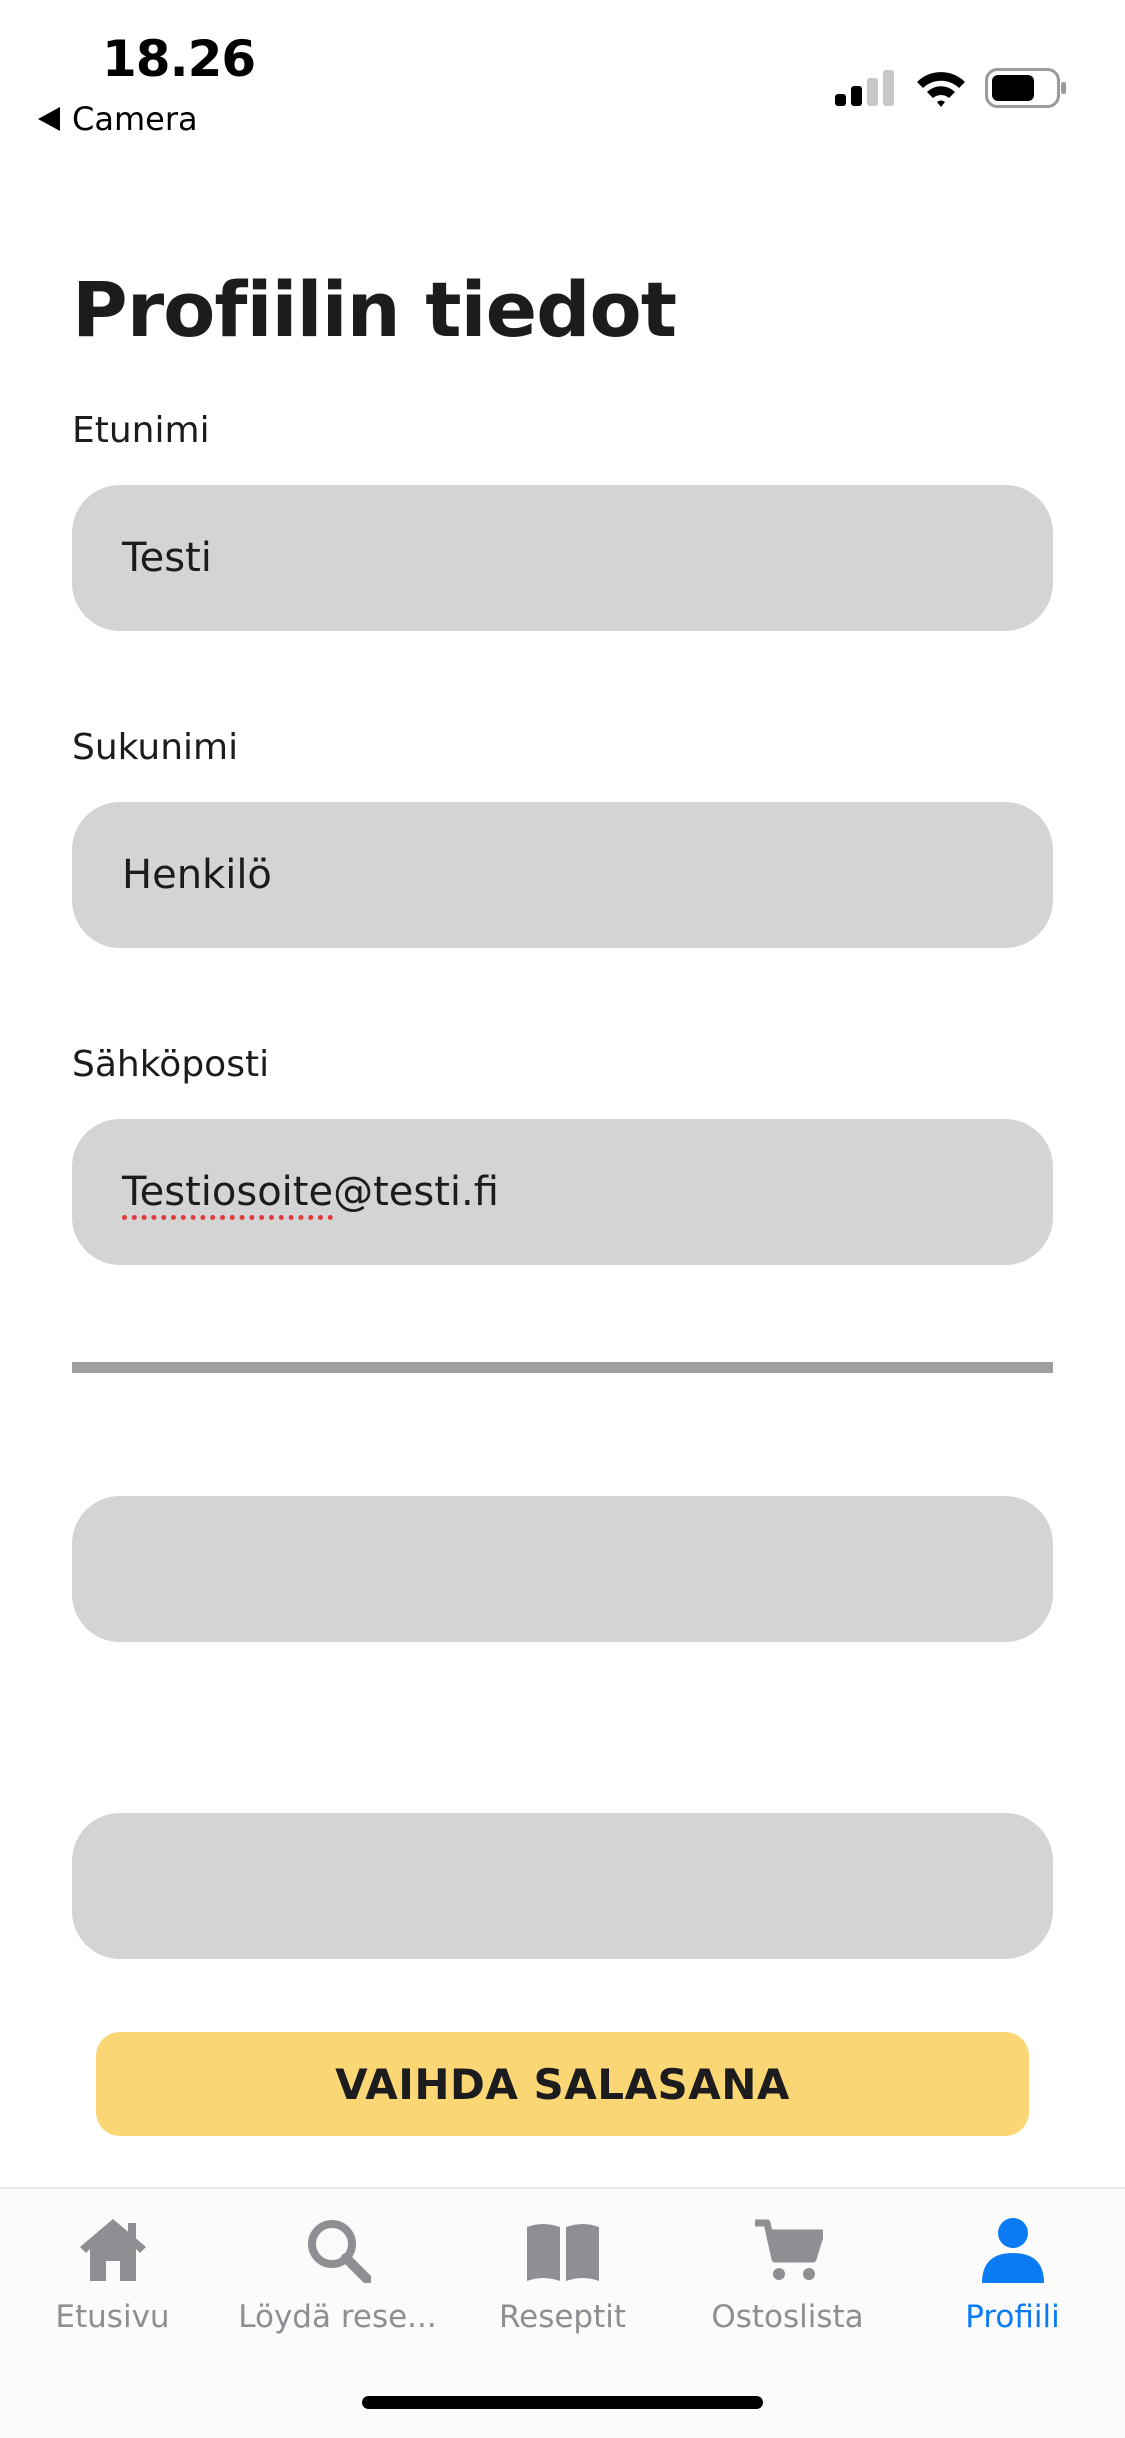  Describe the element at coordinates (562, 2317) in the screenshot. I see `tab-label-reseptit: Reseptit` at that location.